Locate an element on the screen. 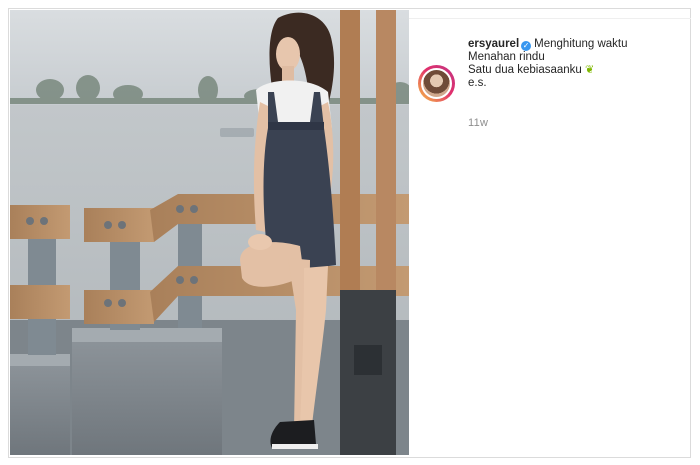  verified-badge-icon: ✓ is located at coordinates (526, 46).